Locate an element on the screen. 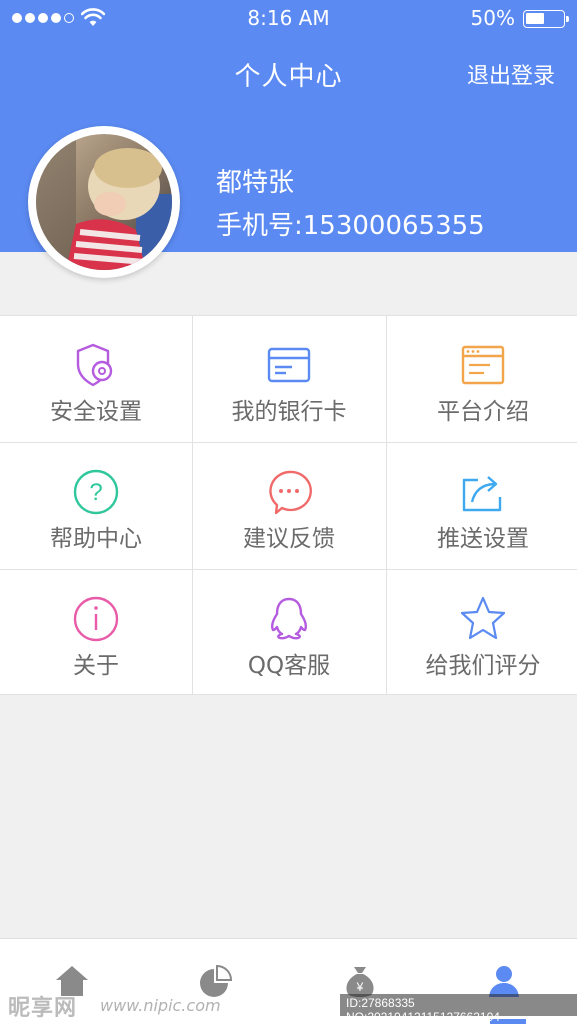 Image resolution: width=577 pixels, height=1024 pixels. menu-label: 安全设置 is located at coordinates (96, 412).